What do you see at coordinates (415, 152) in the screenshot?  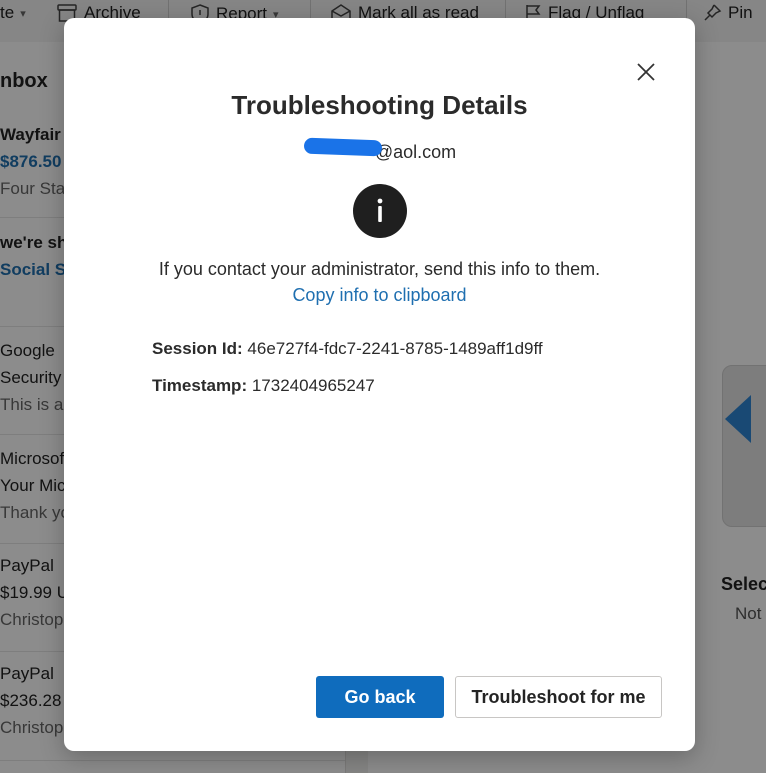 I see `email-domain: @aol.com` at bounding box center [415, 152].